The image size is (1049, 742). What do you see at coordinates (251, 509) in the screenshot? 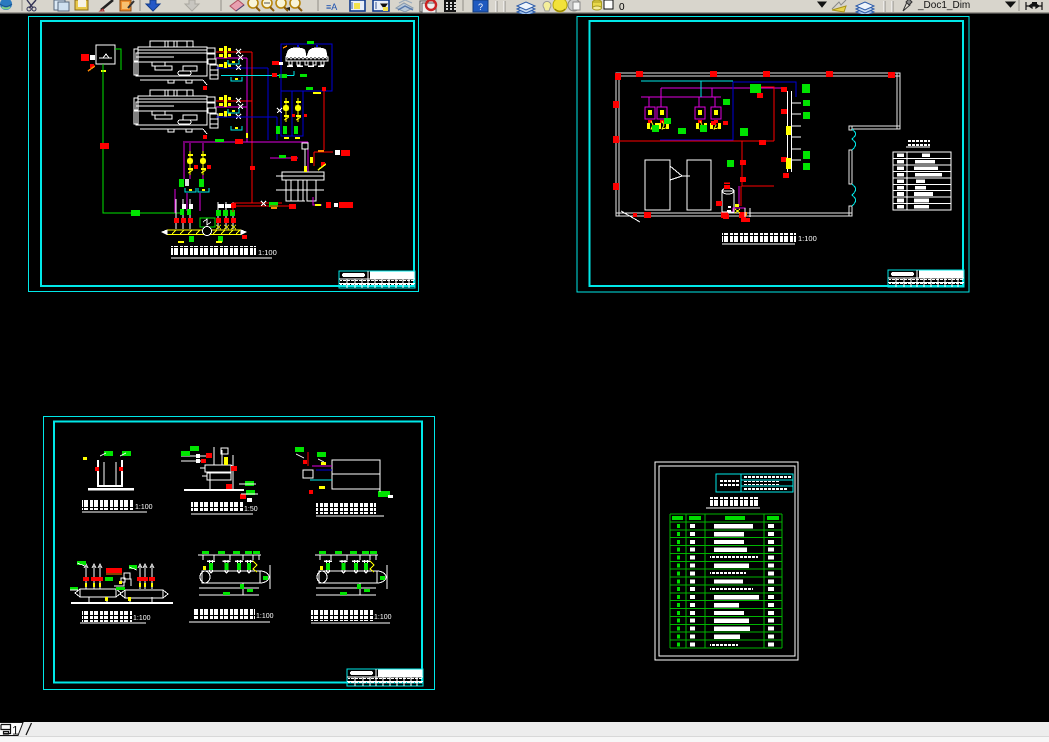
I see `svg-text: 1:50` at bounding box center [251, 509].